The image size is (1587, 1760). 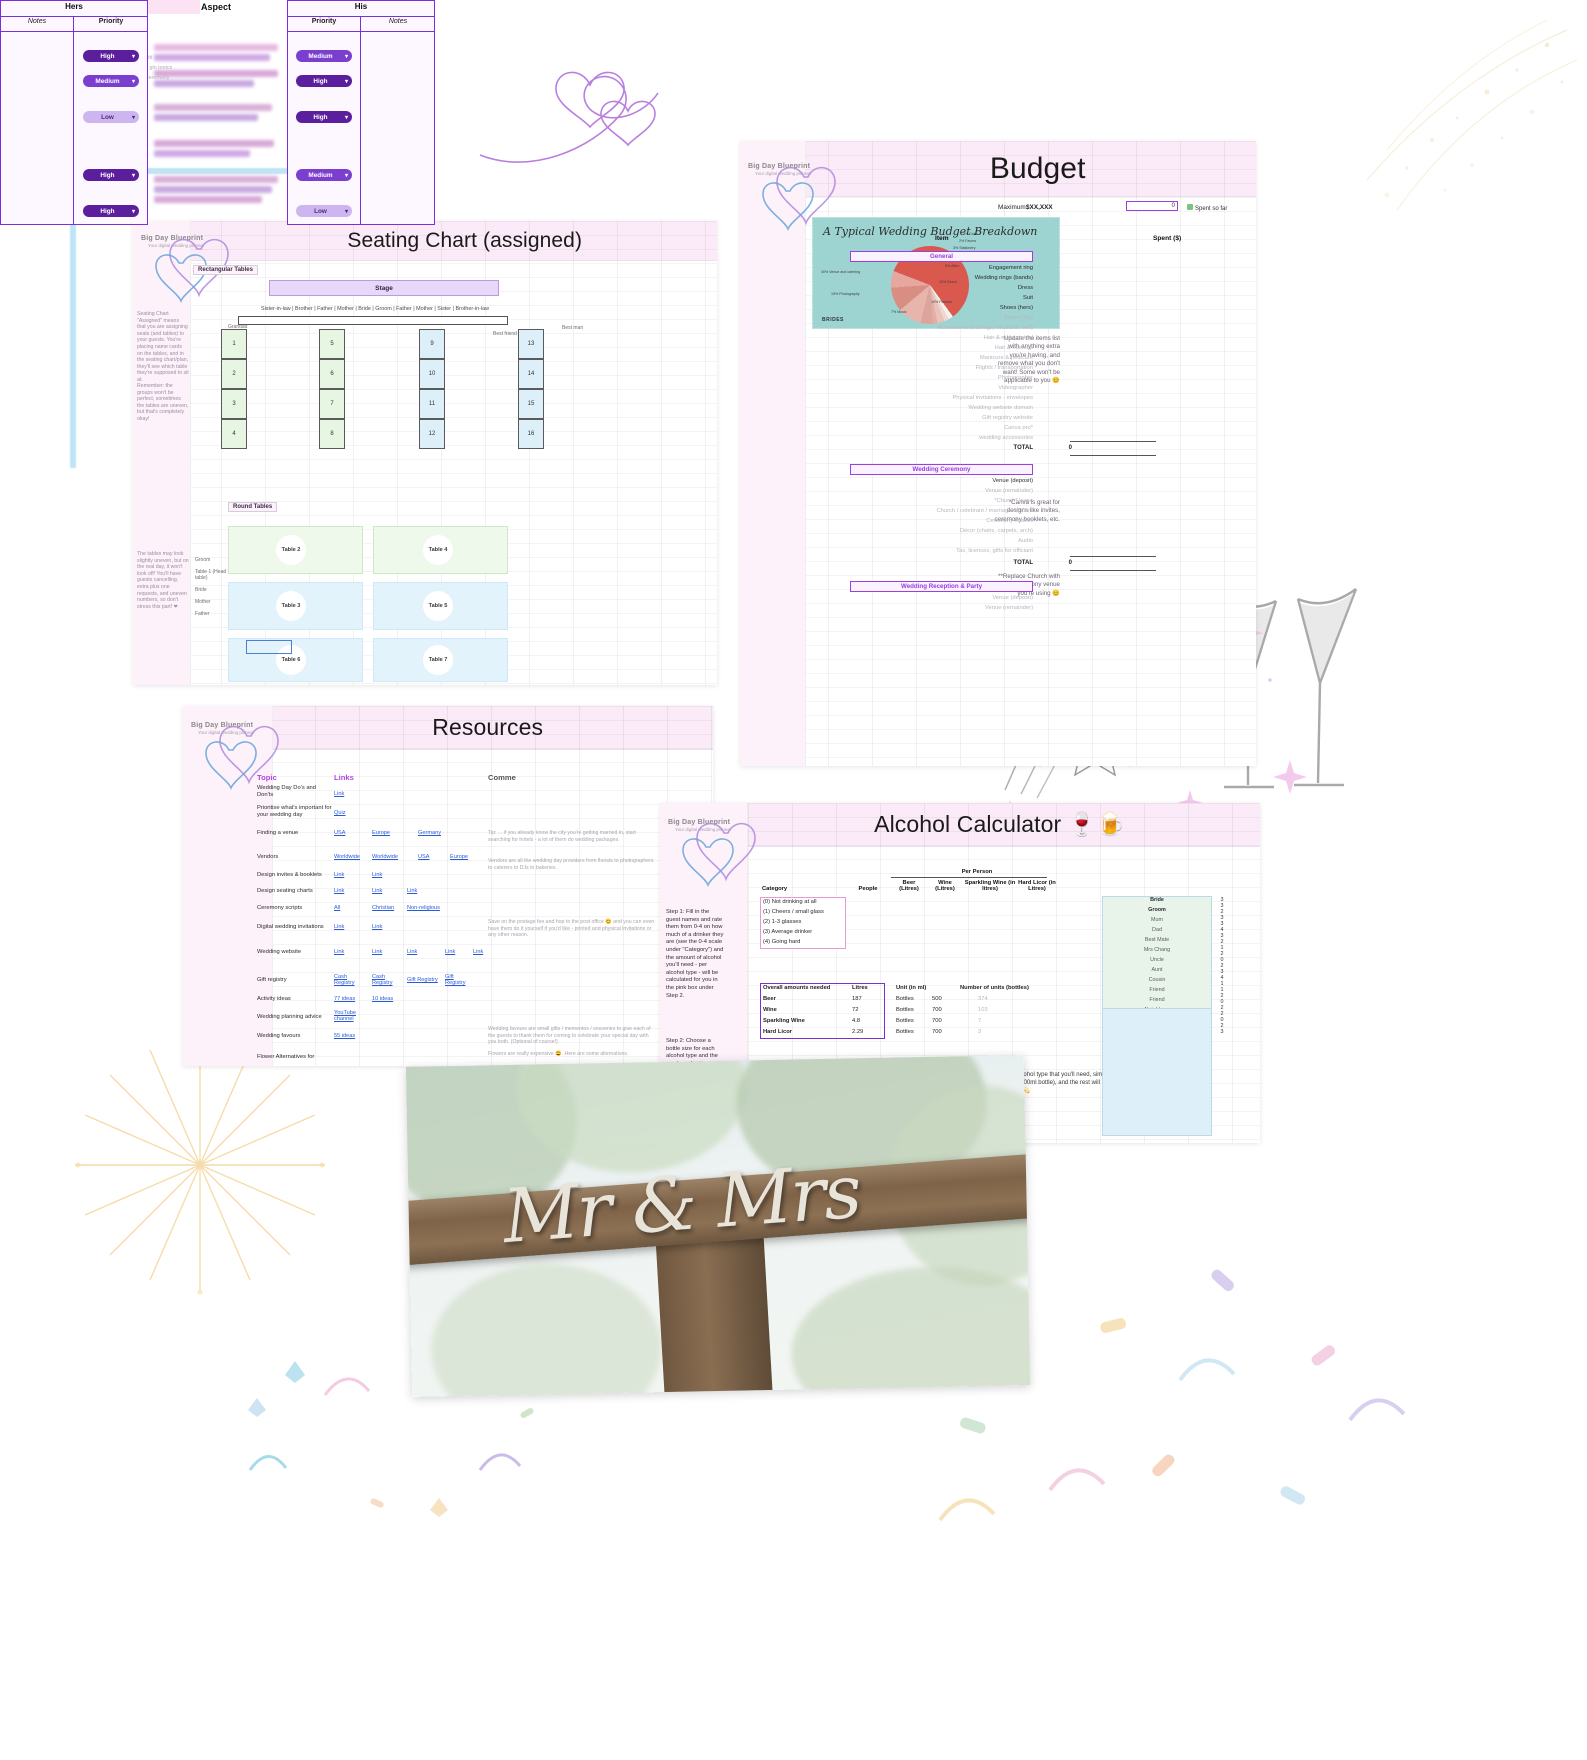 I want to click on seat-cell: 2, so click(x=234, y=374).